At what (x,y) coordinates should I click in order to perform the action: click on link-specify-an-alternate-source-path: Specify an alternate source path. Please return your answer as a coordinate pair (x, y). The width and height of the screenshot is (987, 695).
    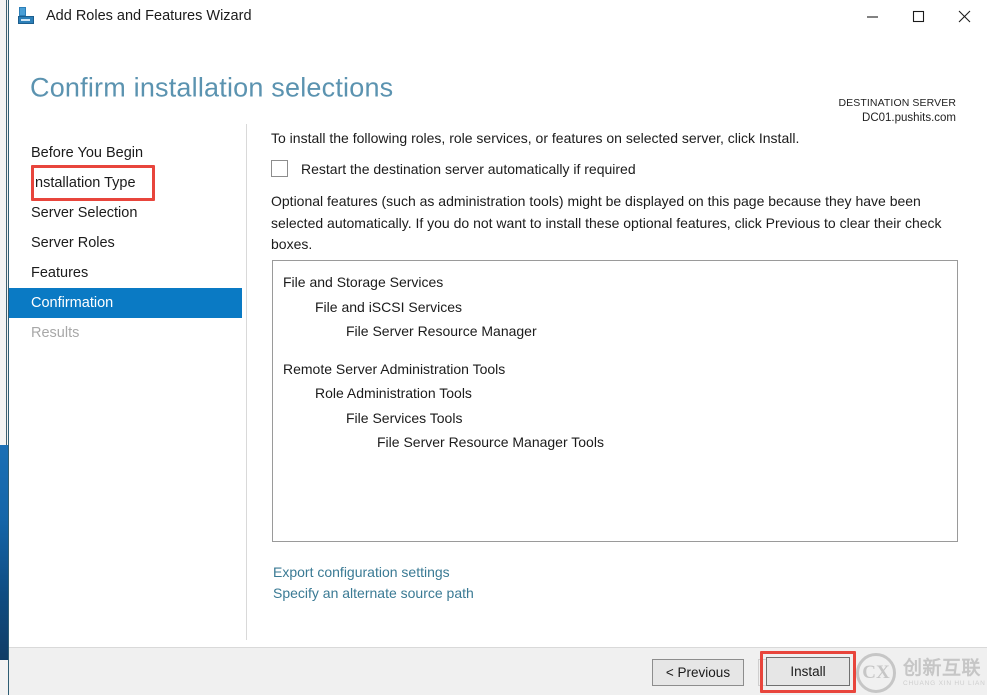
    Looking at the image, I should click on (373, 593).